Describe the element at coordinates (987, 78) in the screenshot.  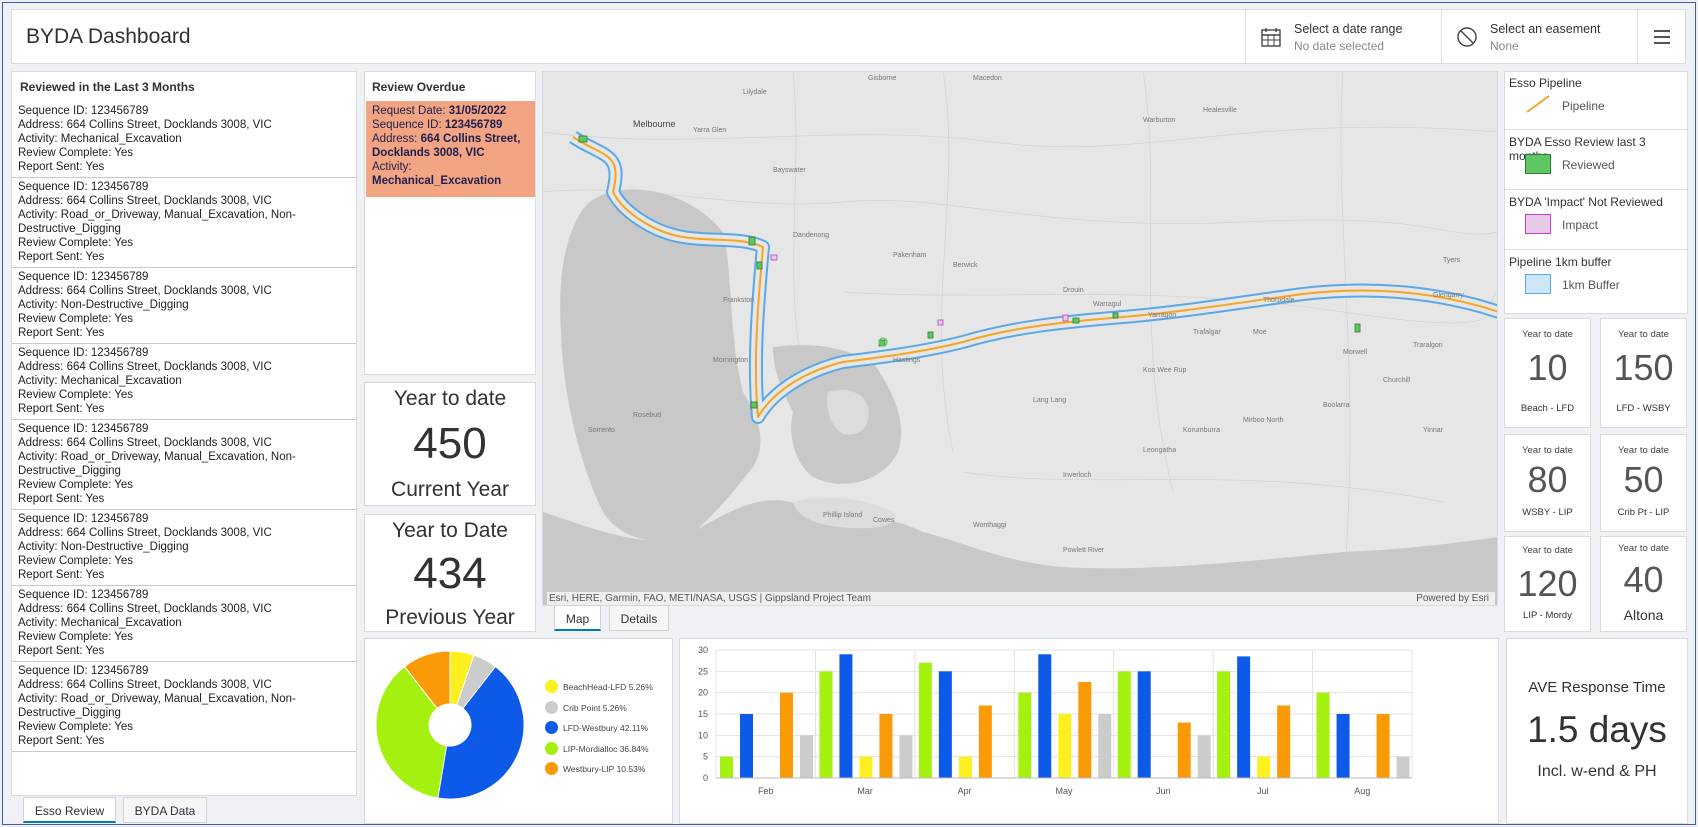
I see `svg-text: Macedon` at that location.